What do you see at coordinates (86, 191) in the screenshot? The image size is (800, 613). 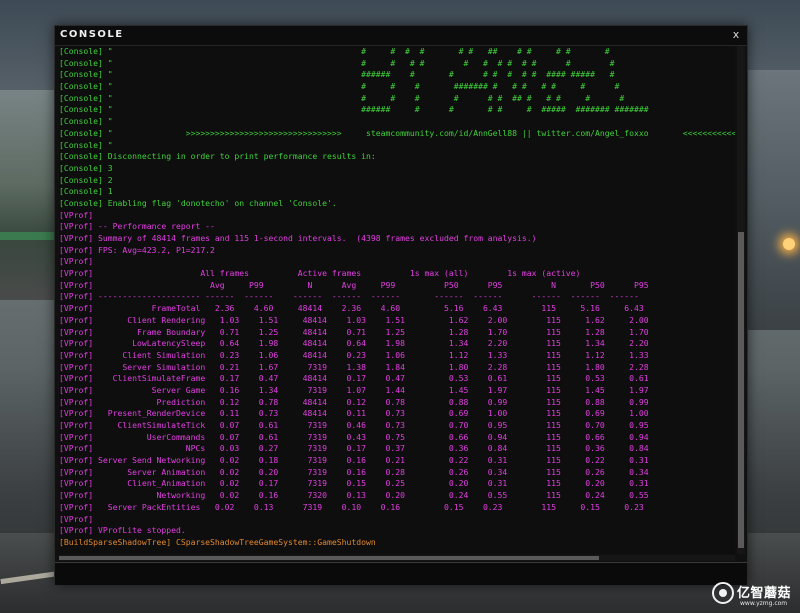 I see `log-line: [Console] 1` at bounding box center [86, 191].